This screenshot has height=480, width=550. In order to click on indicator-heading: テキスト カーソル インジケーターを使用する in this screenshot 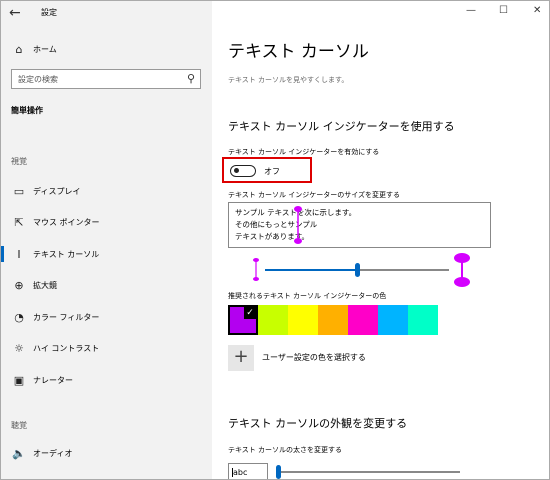, I will do `click(341, 126)`.